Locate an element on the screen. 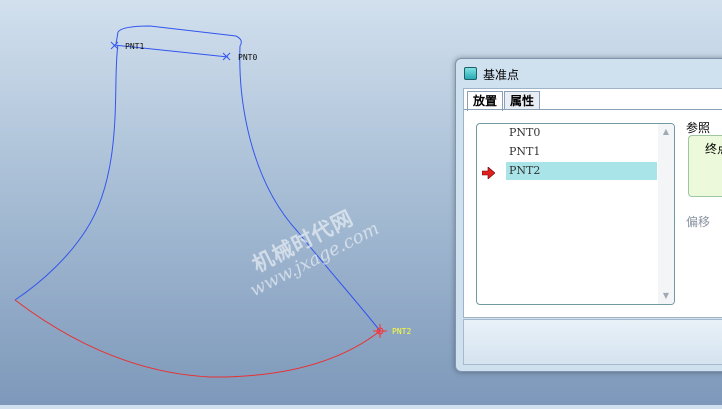  pnt1-marker: PNT1 is located at coordinates (127, 46).